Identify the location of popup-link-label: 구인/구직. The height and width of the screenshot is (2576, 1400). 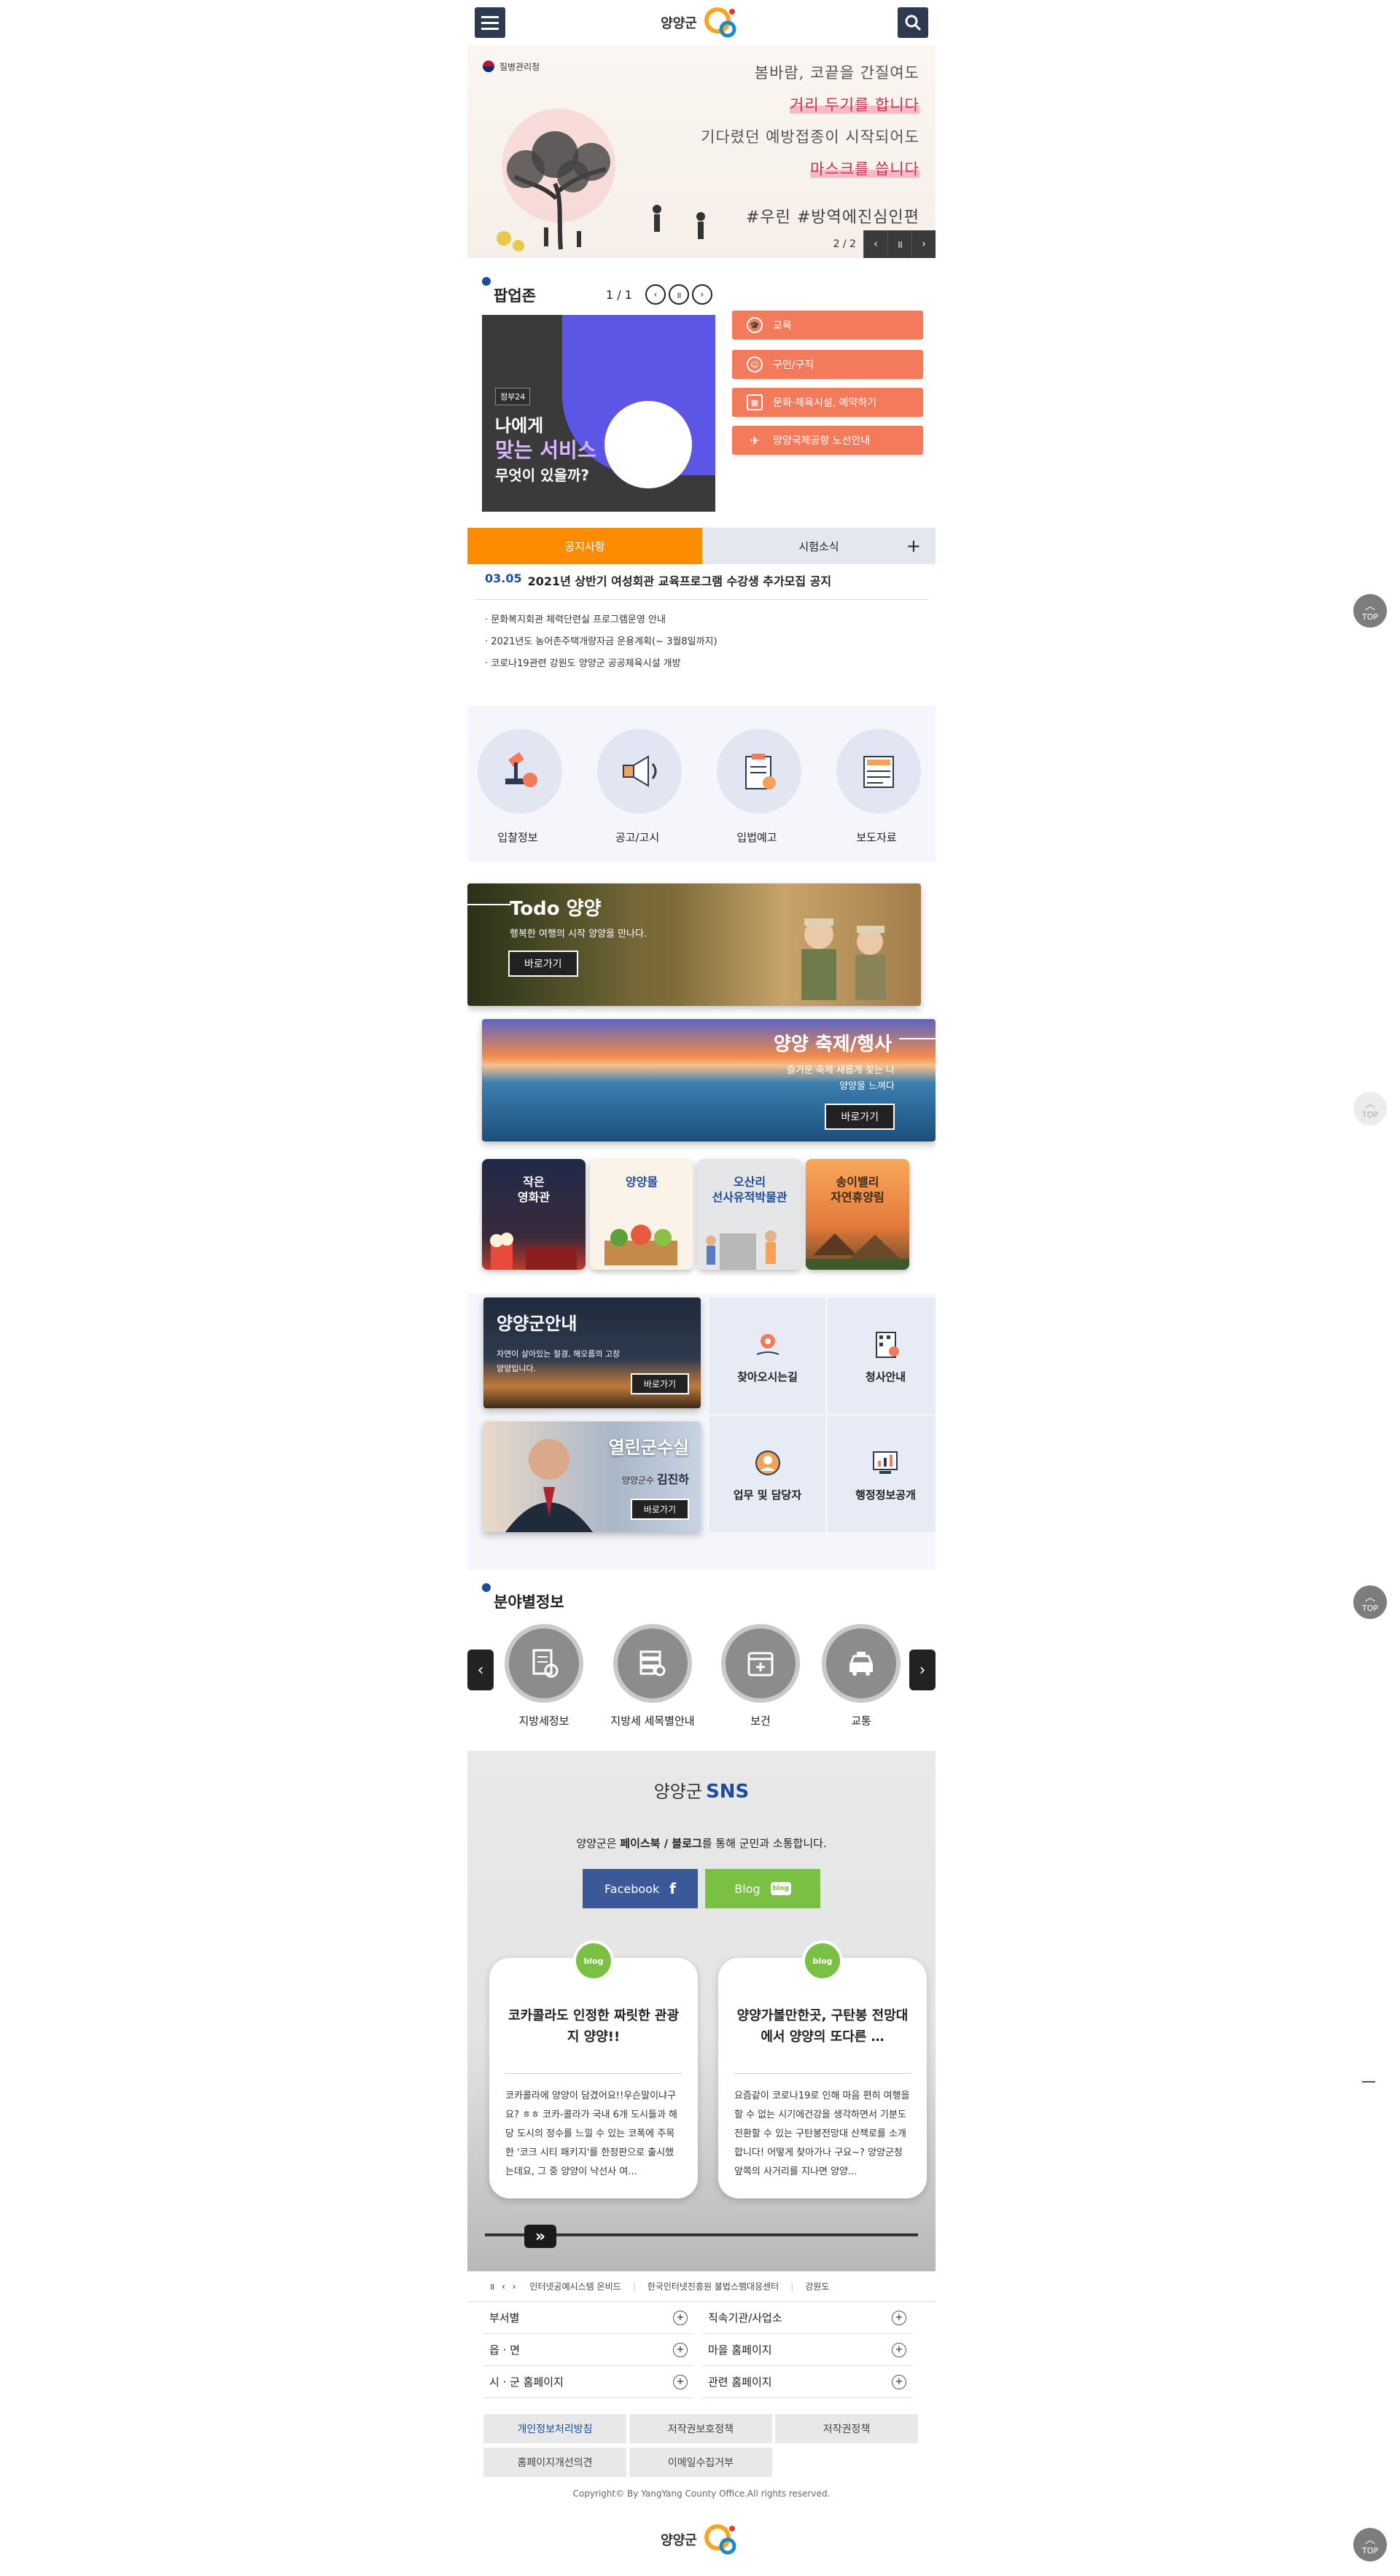
(793, 365).